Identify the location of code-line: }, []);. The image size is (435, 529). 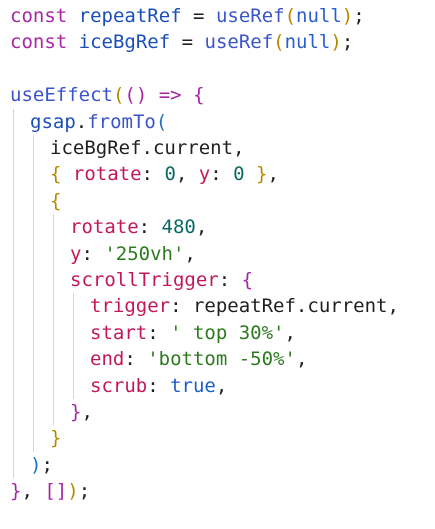
(50, 491).